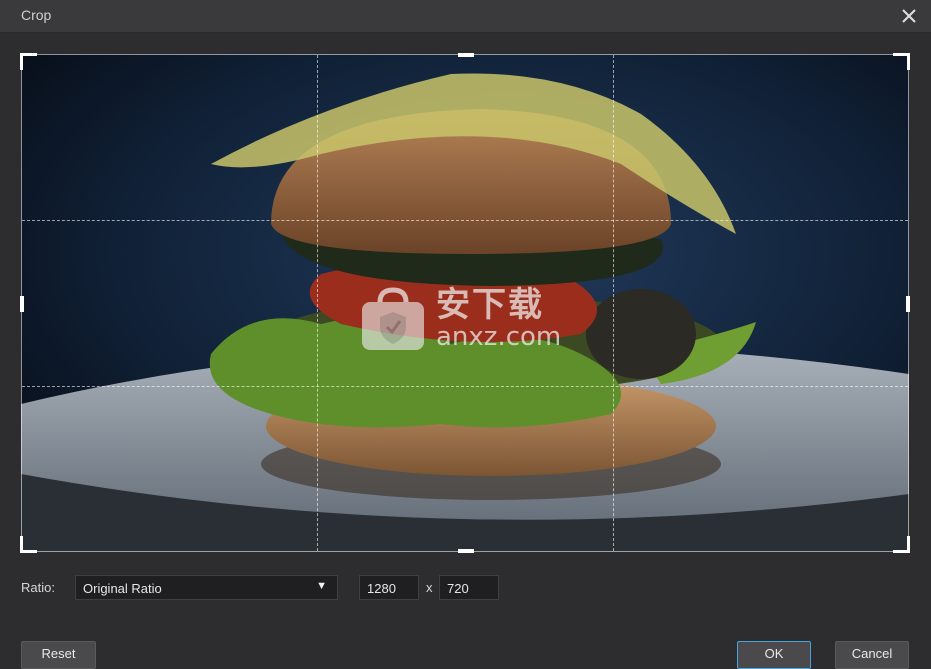 This screenshot has width=931, height=669. What do you see at coordinates (321, 586) in the screenshot?
I see `caret-down-icon: ▼` at bounding box center [321, 586].